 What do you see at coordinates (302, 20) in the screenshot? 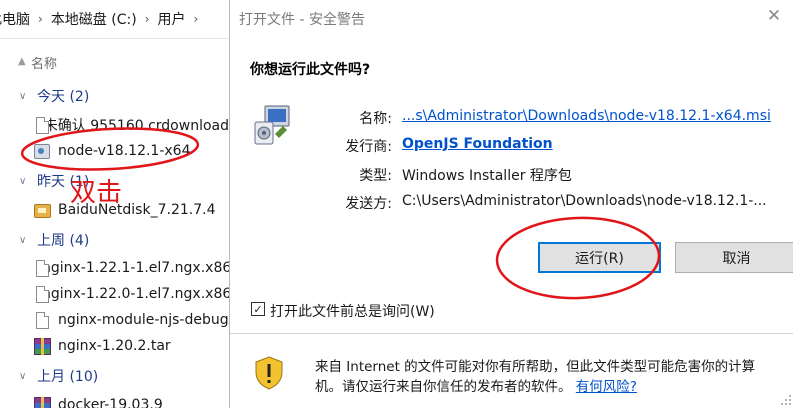
I see `dialog-title: 打开文件 - 安全警告` at bounding box center [302, 20].